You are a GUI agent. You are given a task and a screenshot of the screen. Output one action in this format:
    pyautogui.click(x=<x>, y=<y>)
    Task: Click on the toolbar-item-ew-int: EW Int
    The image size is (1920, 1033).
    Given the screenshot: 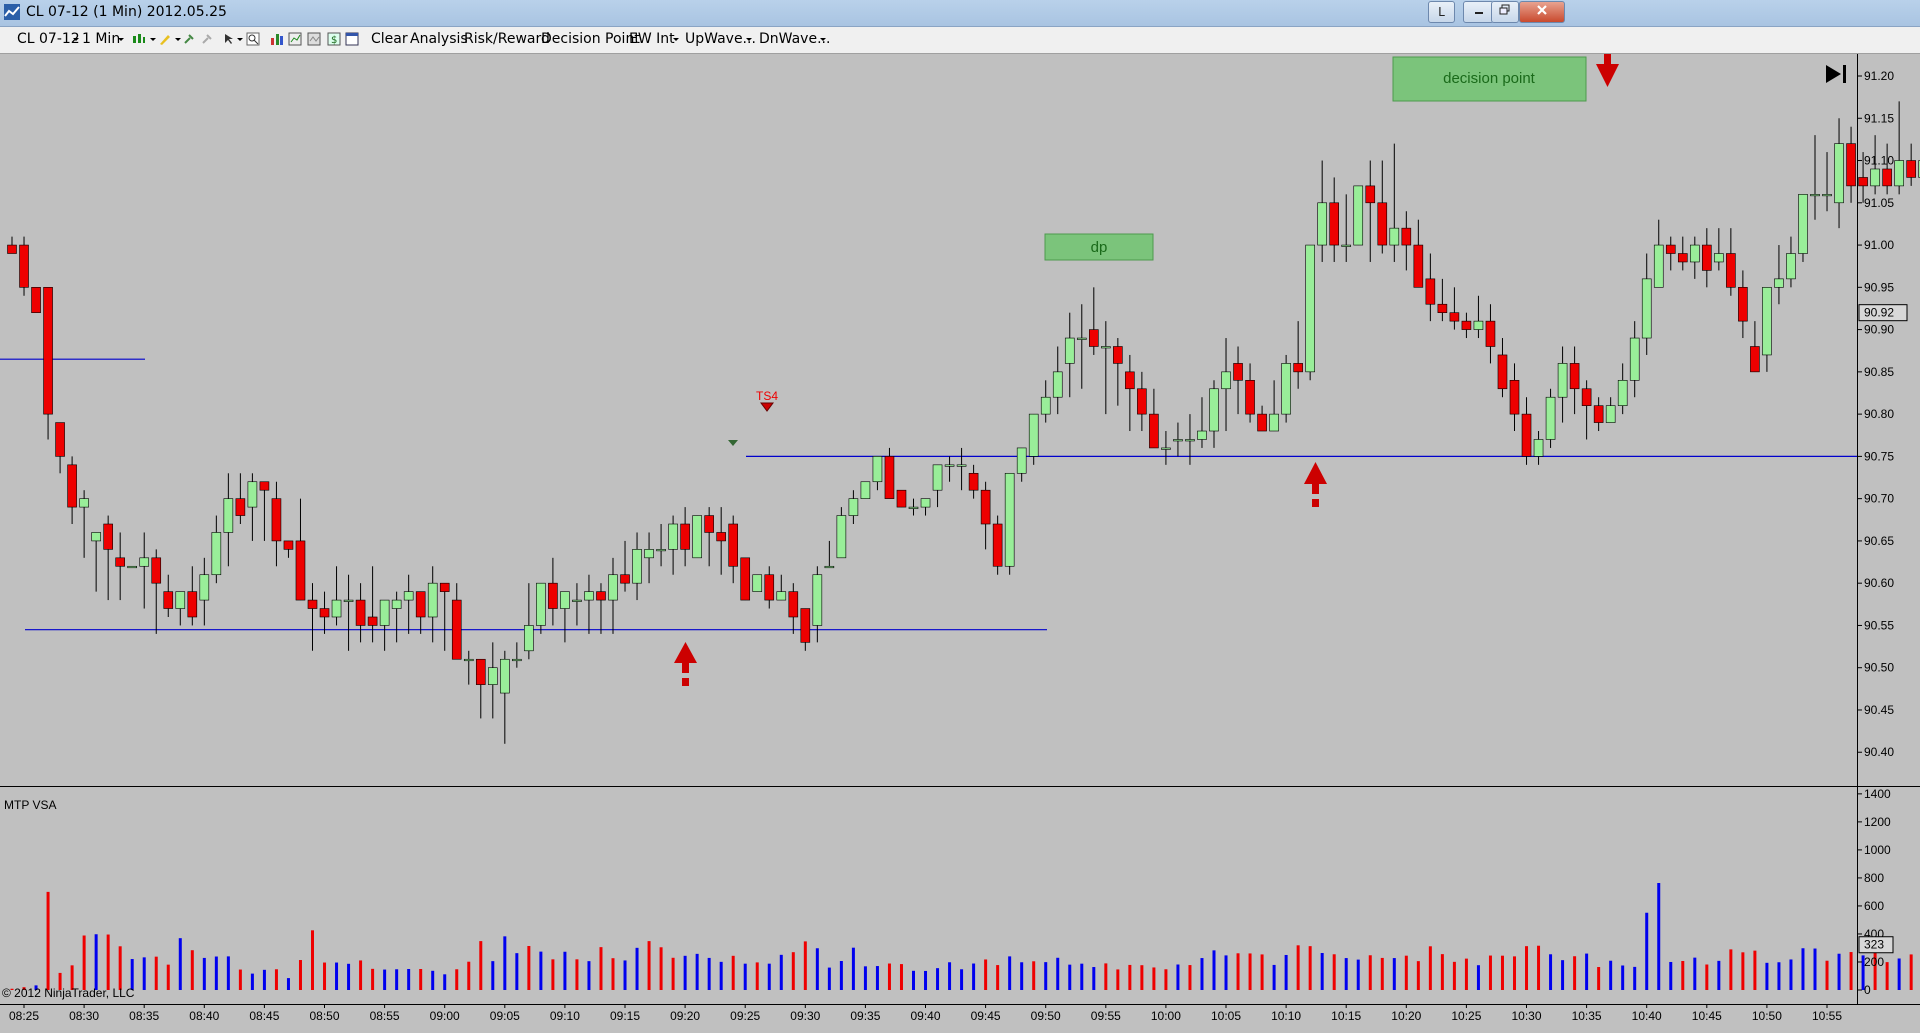 What is the action you would take?
    pyautogui.click(x=652, y=39)
    